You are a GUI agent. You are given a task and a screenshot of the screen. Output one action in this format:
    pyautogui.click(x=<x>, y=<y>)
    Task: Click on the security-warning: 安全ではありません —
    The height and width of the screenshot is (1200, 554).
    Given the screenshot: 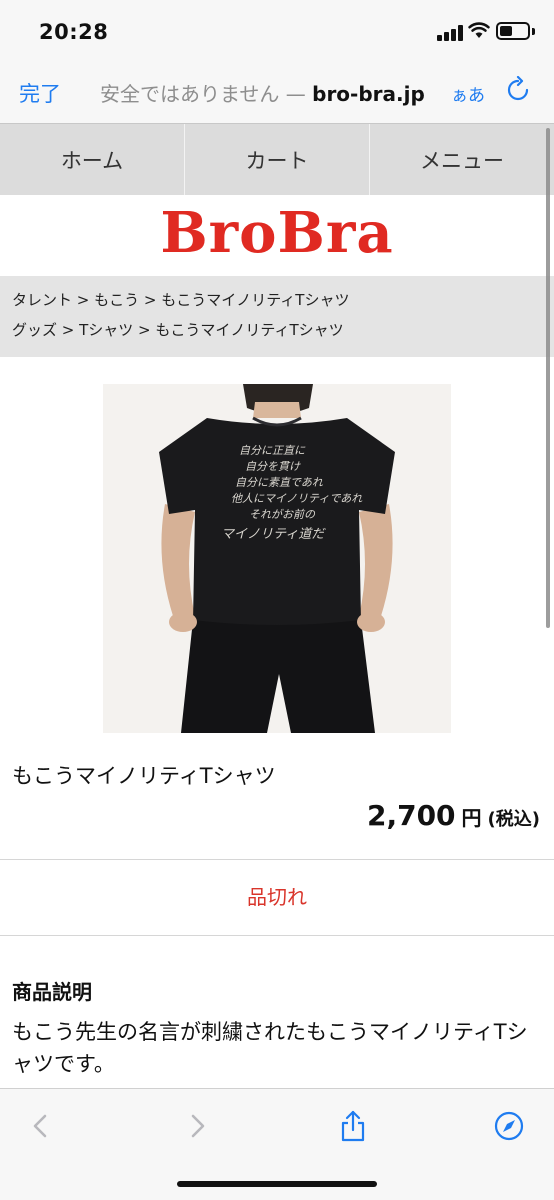 What is the action you would take?
    pyautogui.click(x=206, y=94)
    